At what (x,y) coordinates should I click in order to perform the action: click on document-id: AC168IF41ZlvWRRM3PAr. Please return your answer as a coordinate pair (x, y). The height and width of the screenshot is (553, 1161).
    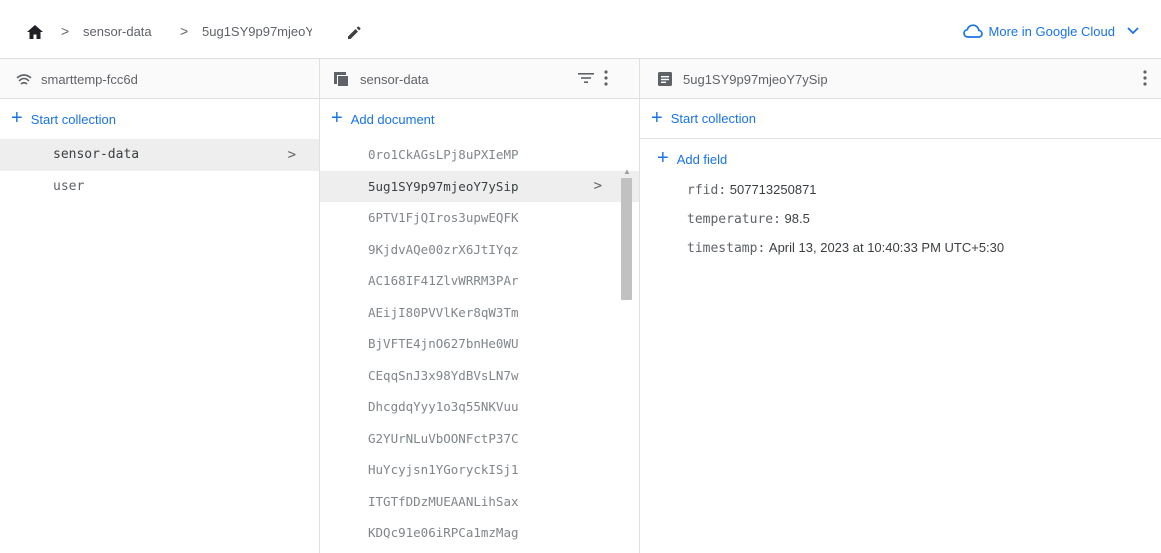
    Looking at the image, I should click on (443, 280).